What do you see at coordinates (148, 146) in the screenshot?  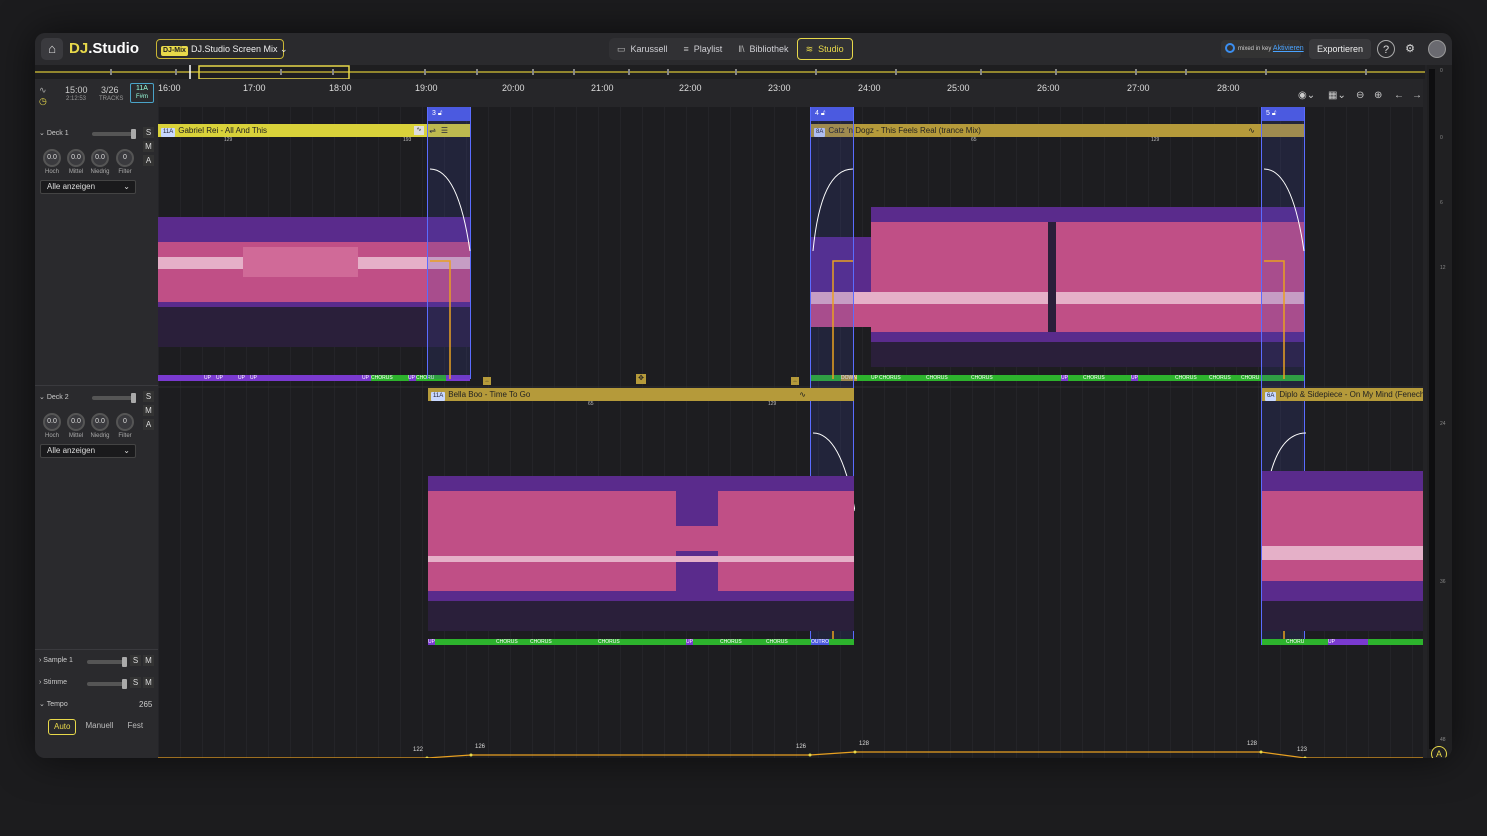 I see `deck-1-mute-button: M` at bounding box center [148, 146].